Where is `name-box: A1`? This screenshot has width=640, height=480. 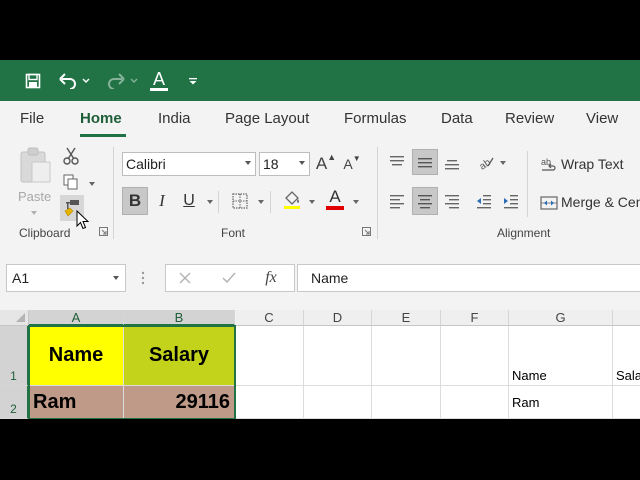
name-box: A1 is located at coordinates (66, 278).